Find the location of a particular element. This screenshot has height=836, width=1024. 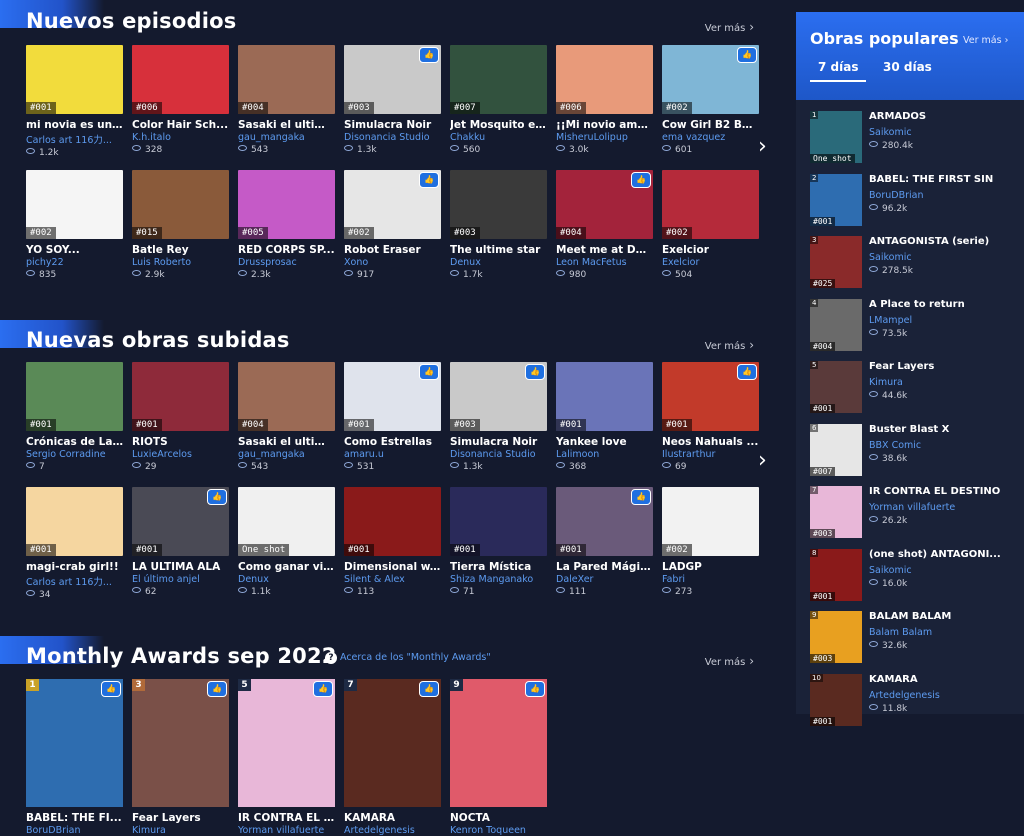

comic-card: #003 The ultime star Denux 1.7k is located at coordinates (498, 225).